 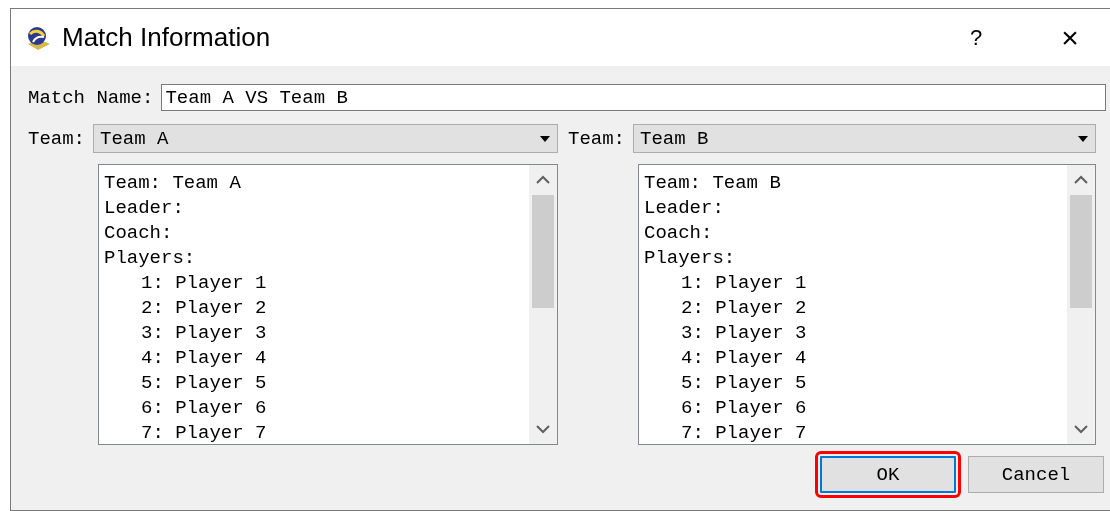 I want to click on help-button: ?, so click(x=976, y=37).